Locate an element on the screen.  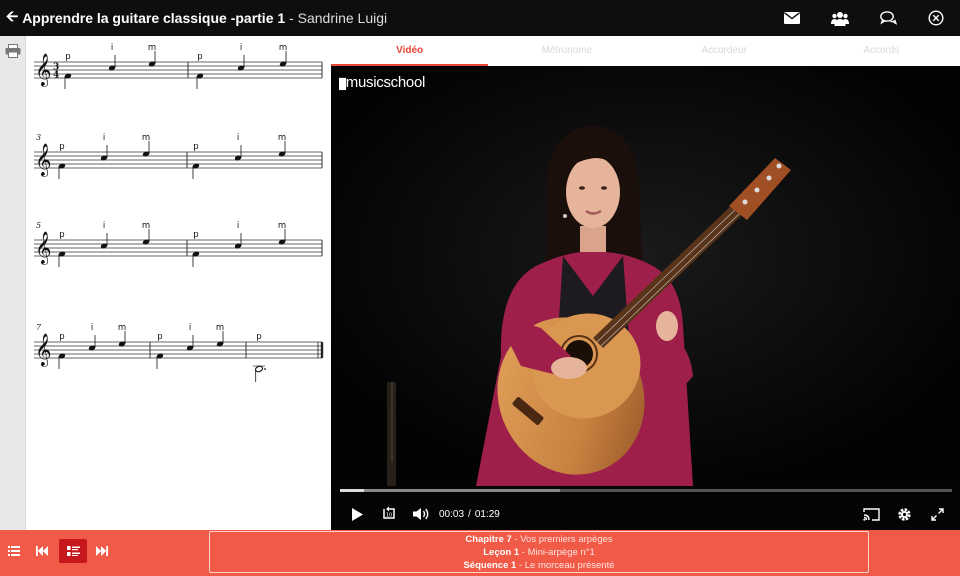
play-icon is located at coordinates (357, 514).